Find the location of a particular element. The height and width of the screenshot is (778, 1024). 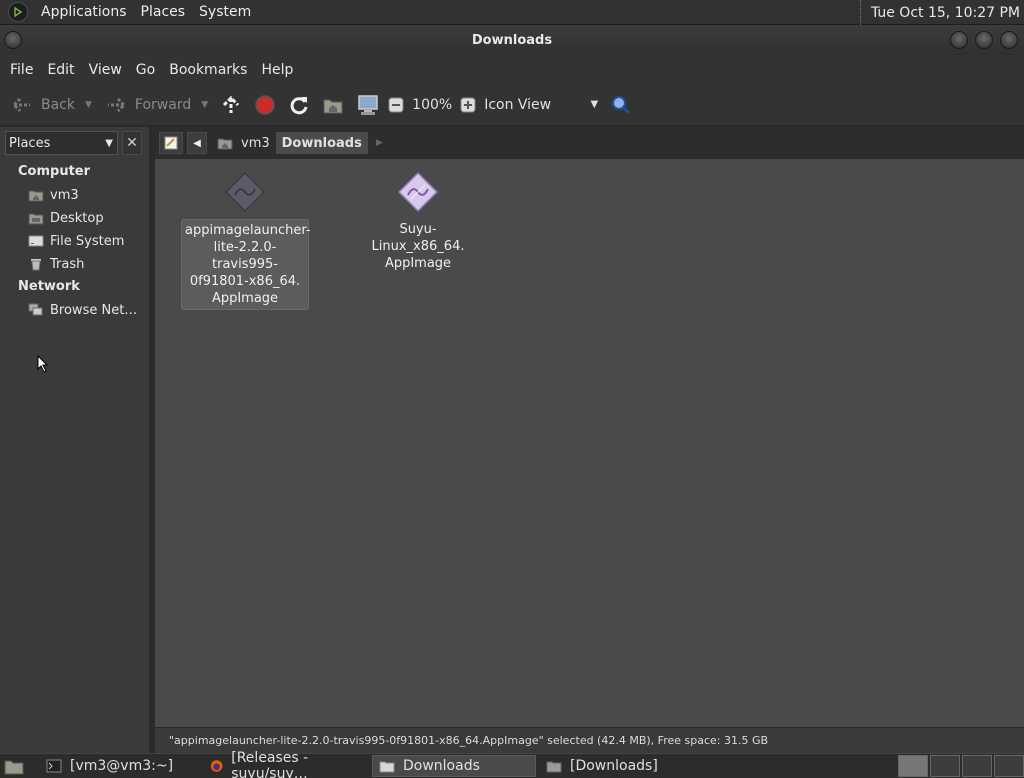

window-titlebar: Downloads is located at coordinates (512, 40).